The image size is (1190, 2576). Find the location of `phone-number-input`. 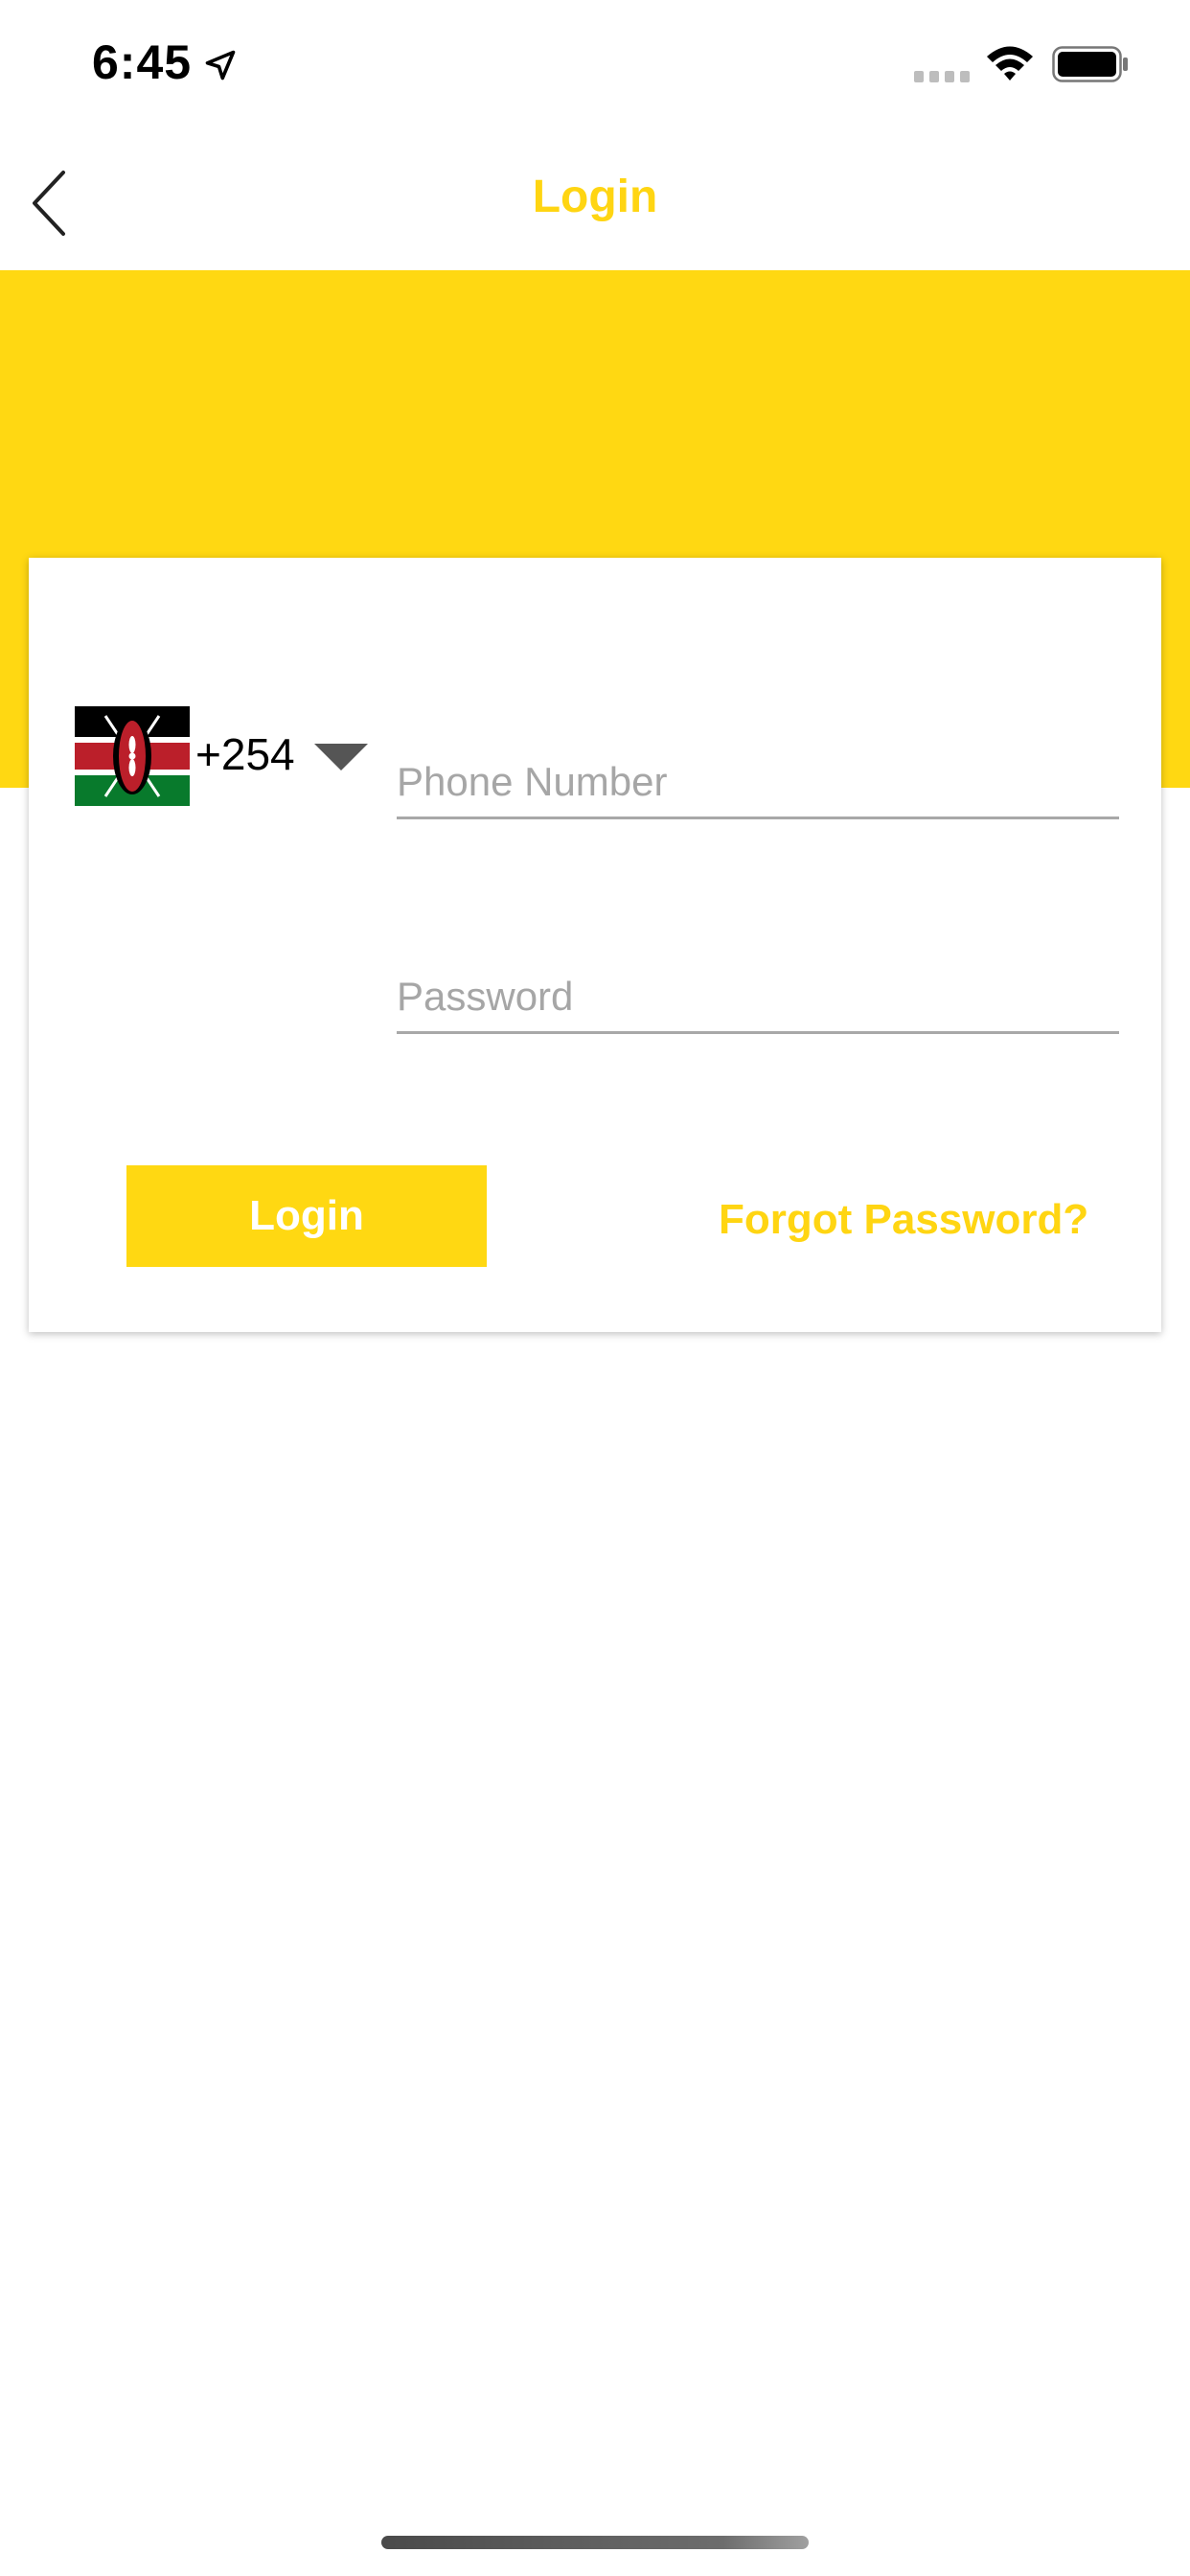

phone-number-input is located at coordinates (758, 783).